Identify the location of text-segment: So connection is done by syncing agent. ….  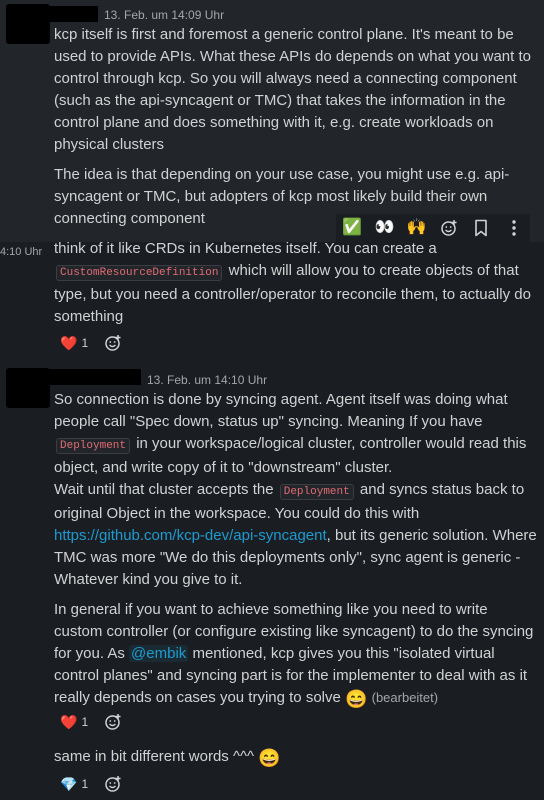
(281, 410).